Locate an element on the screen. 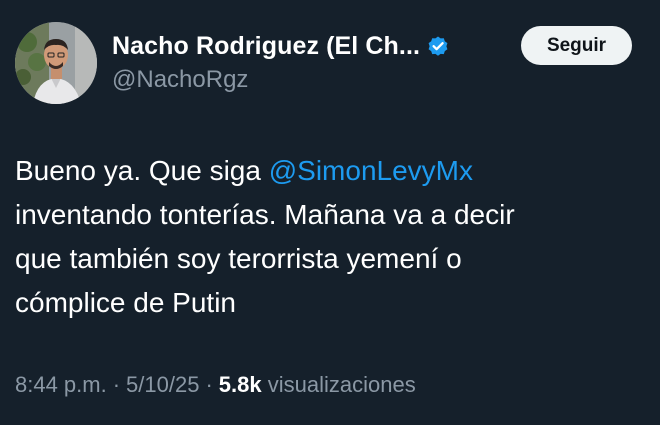 The width and height of the screenshot is (660, 425). tweet-text-line: Bueno ya. Que siga @SimonLevyMx is located at coordinates (330, 171).